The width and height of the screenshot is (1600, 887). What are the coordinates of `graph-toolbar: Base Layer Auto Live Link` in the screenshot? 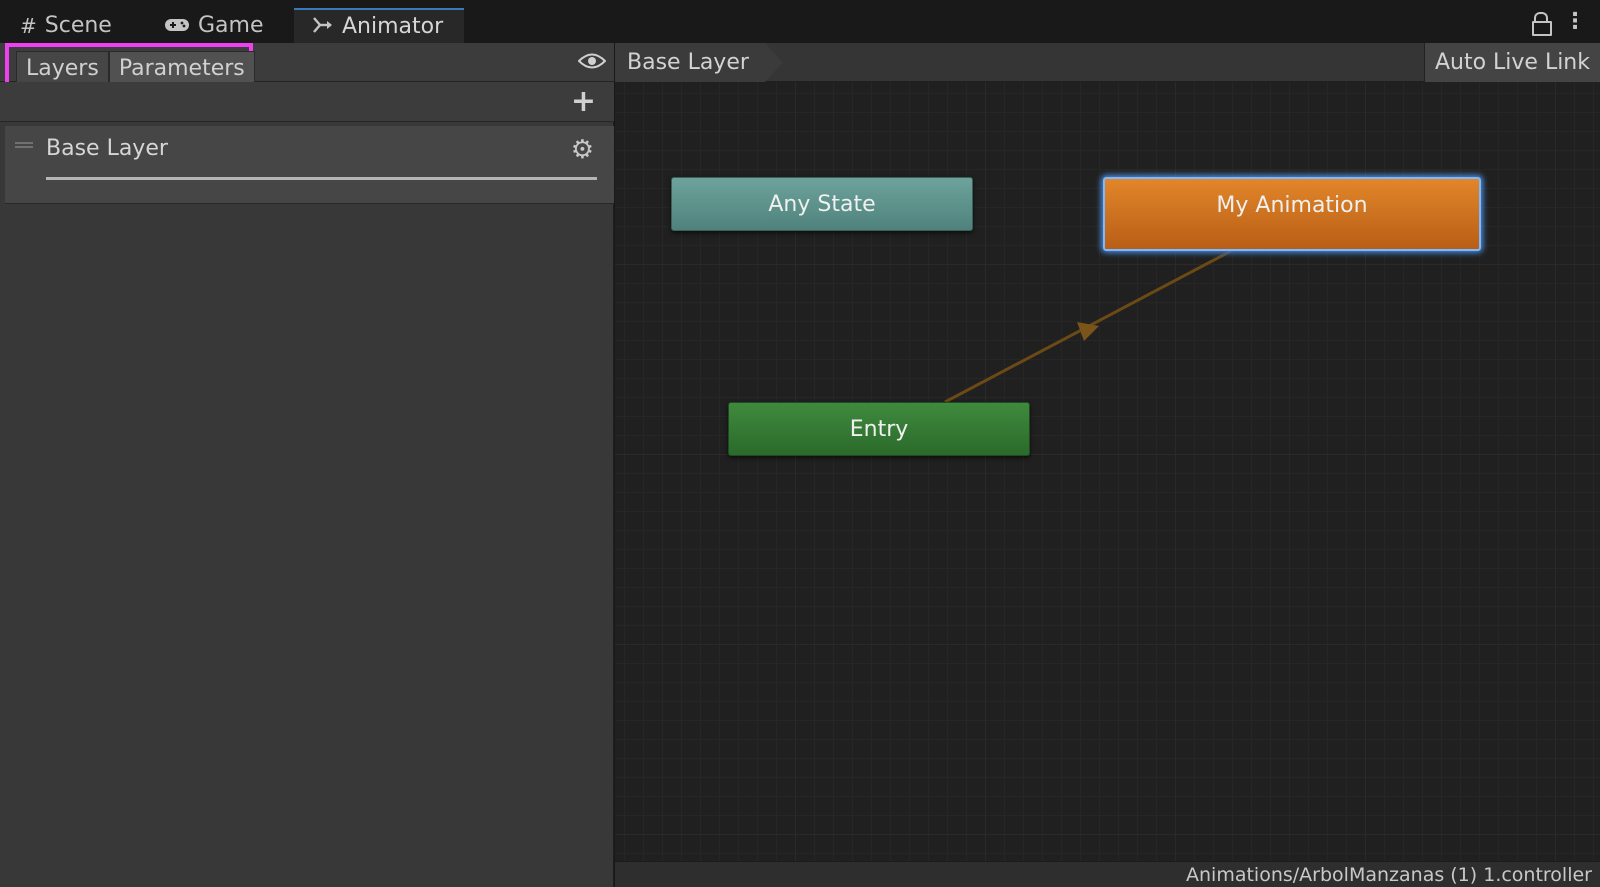 It's located at (1107, 62).